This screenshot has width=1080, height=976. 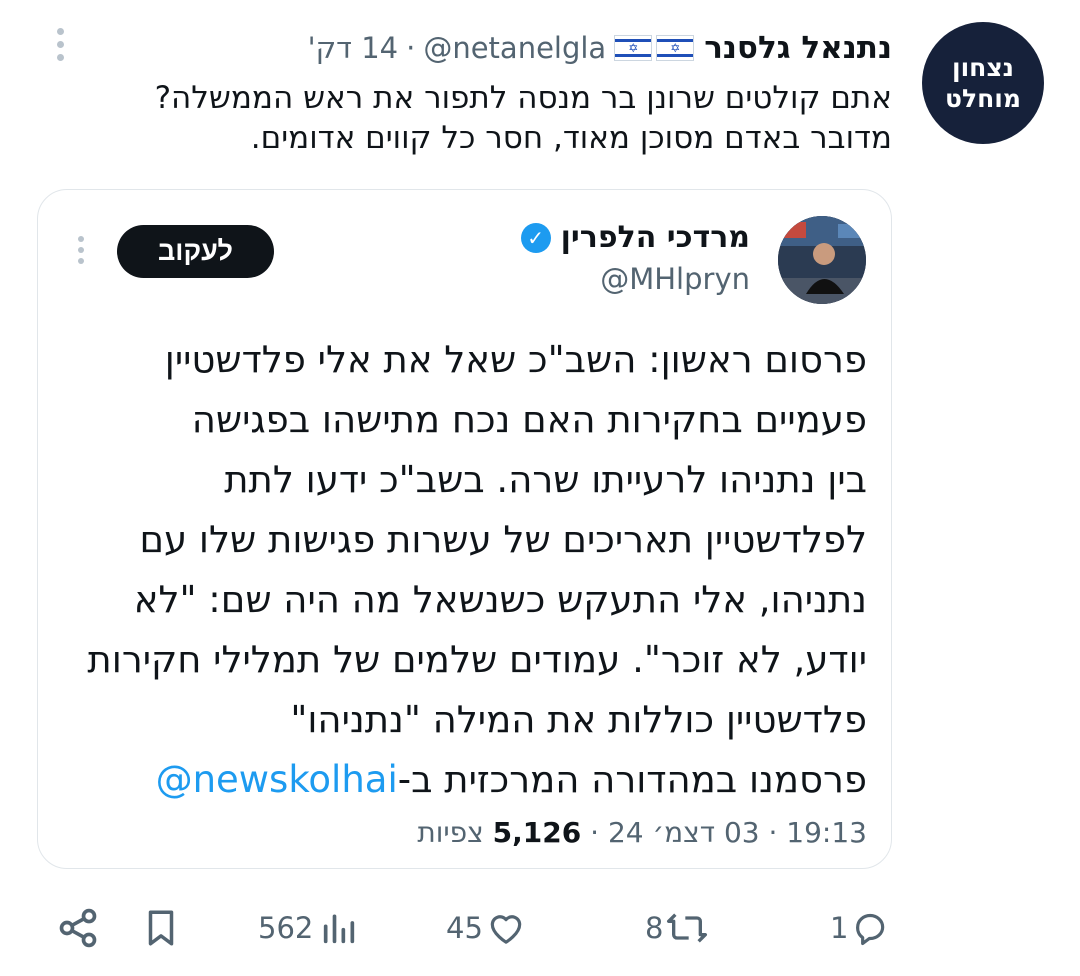 I want to click on quoted-tweet-meta: 19:13 · 03 דצמ׳ 24 · 5,126 צפיות, so click(x=642, y=832).